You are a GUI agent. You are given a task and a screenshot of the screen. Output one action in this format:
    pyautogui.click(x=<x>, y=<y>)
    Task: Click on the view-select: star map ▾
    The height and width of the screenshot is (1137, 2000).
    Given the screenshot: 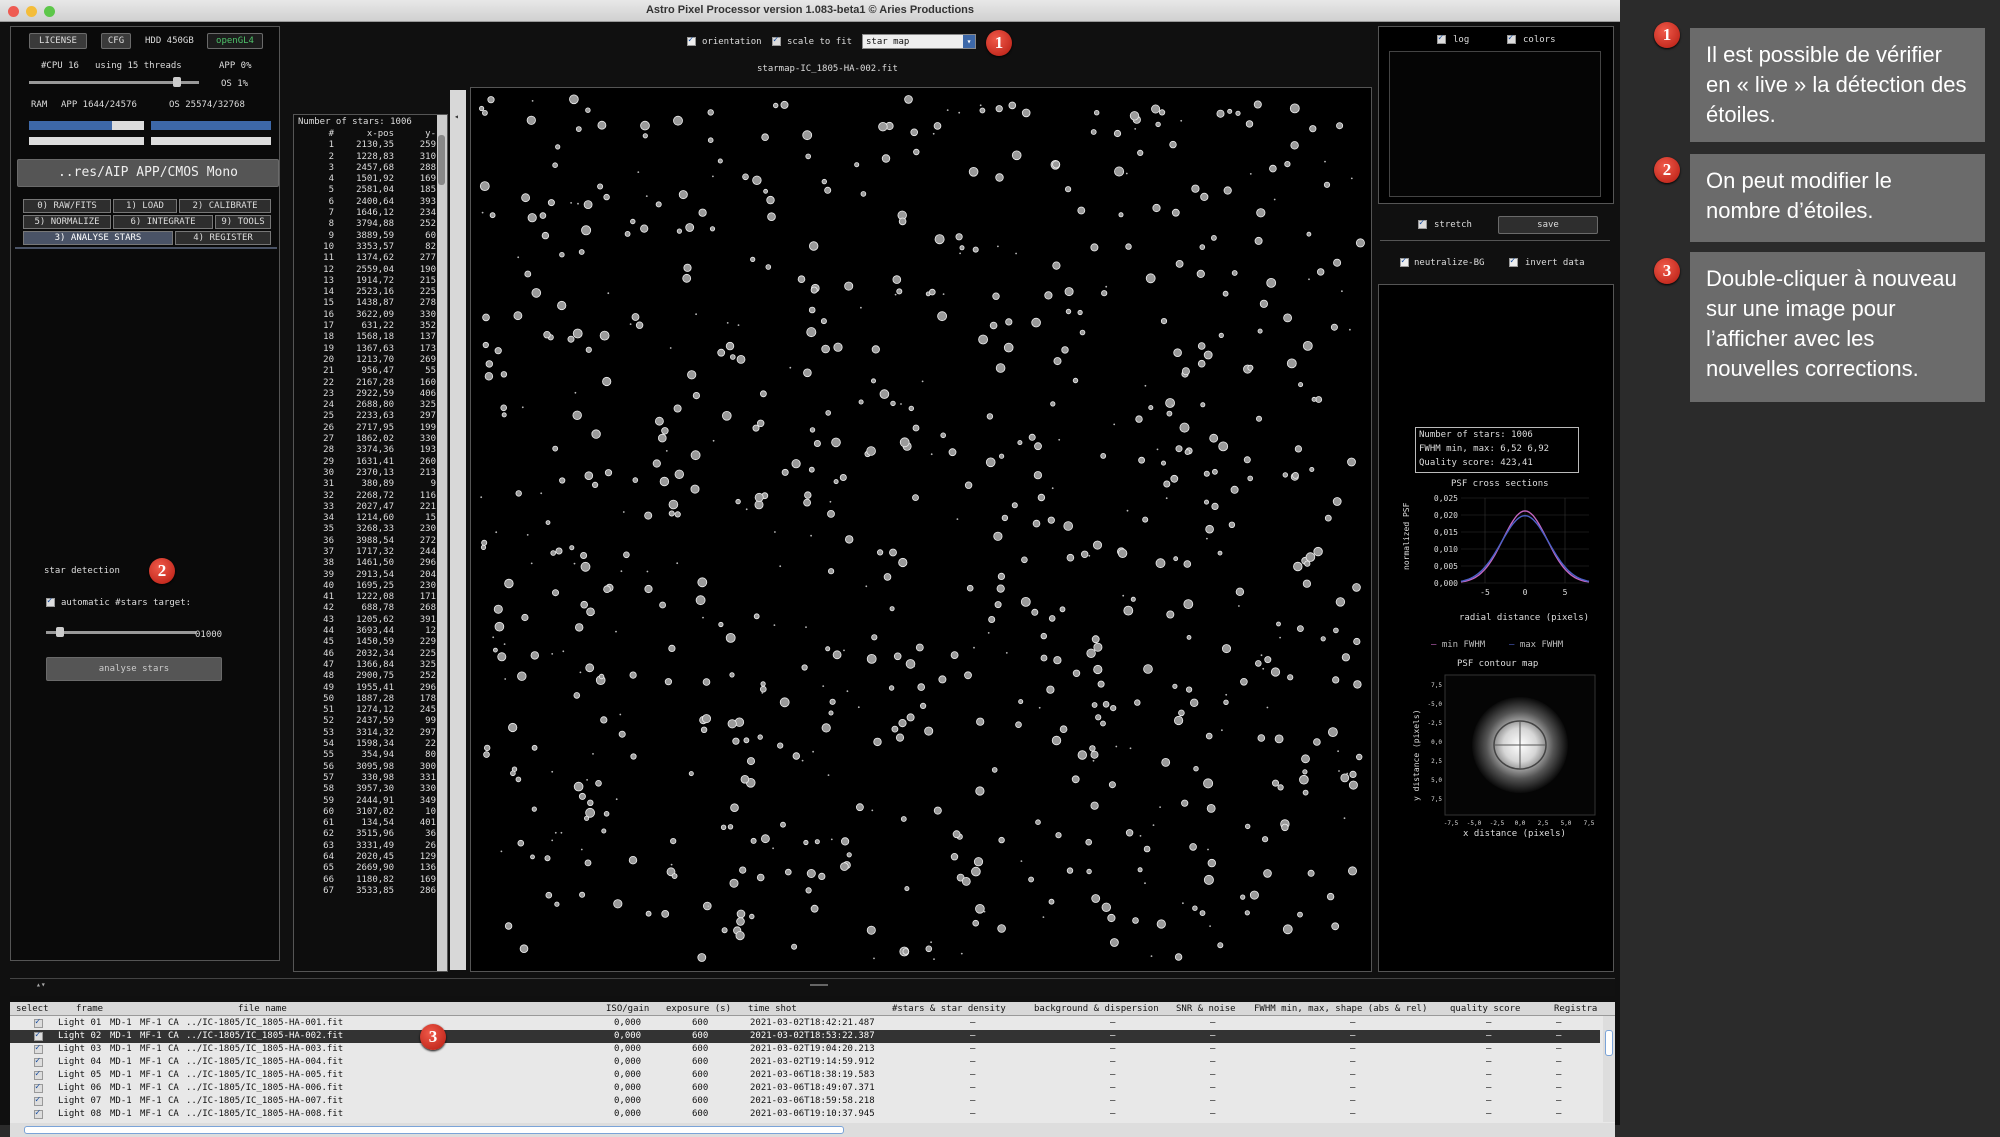 What is the action you would take?
    pyautogui.click(x=919, y=41)
    